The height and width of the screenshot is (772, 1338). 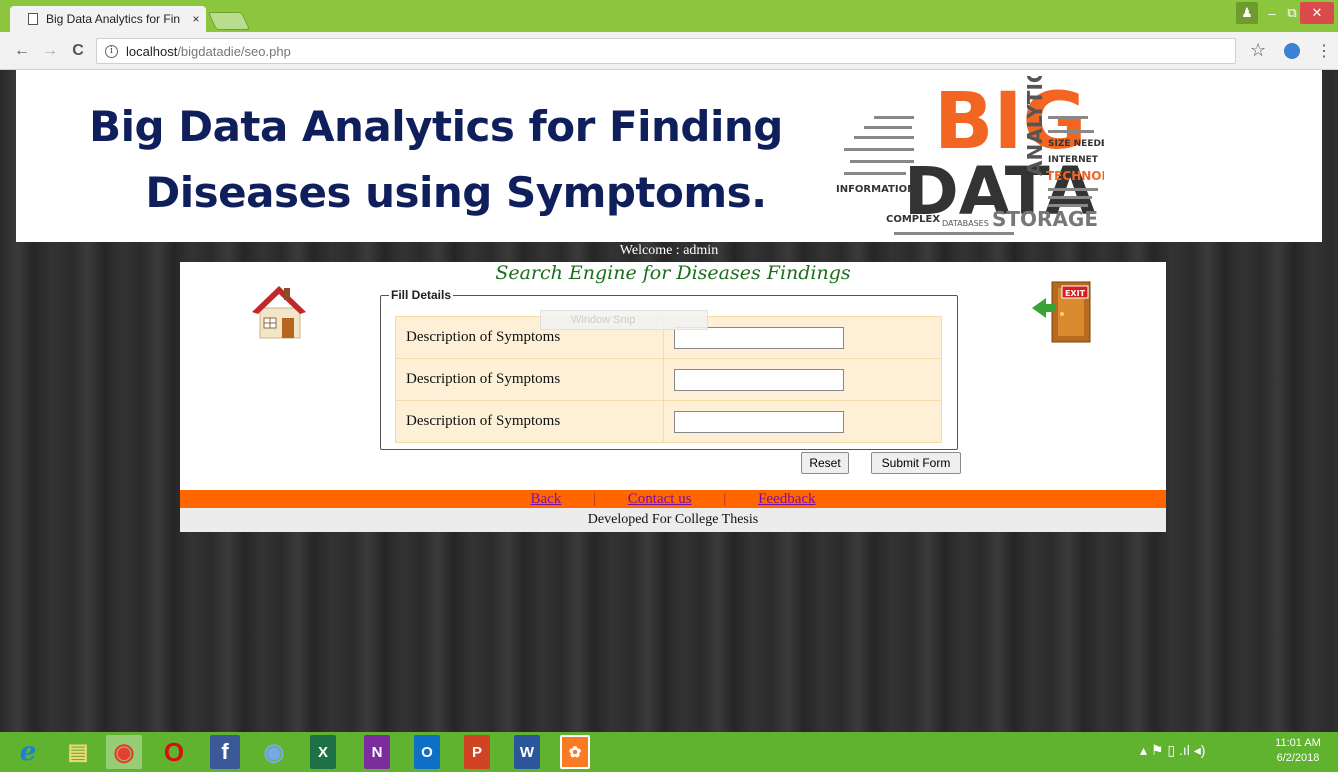 What do you see at coordinates (1073, 160) in the screenshot?
I see `logo-internet: INTERNET` at bounding box center [1073, 160].